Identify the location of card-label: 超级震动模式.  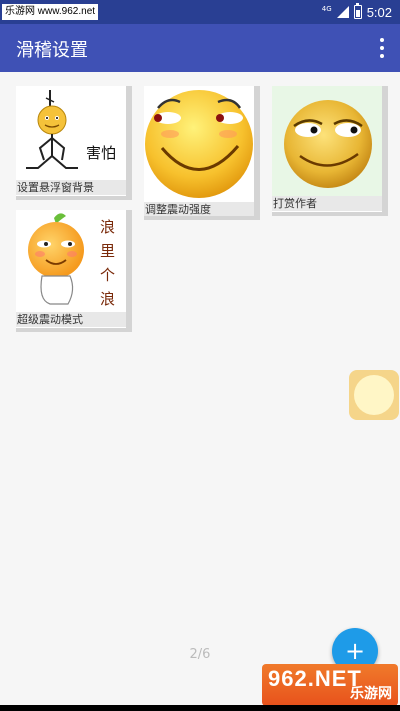
(71, 319).